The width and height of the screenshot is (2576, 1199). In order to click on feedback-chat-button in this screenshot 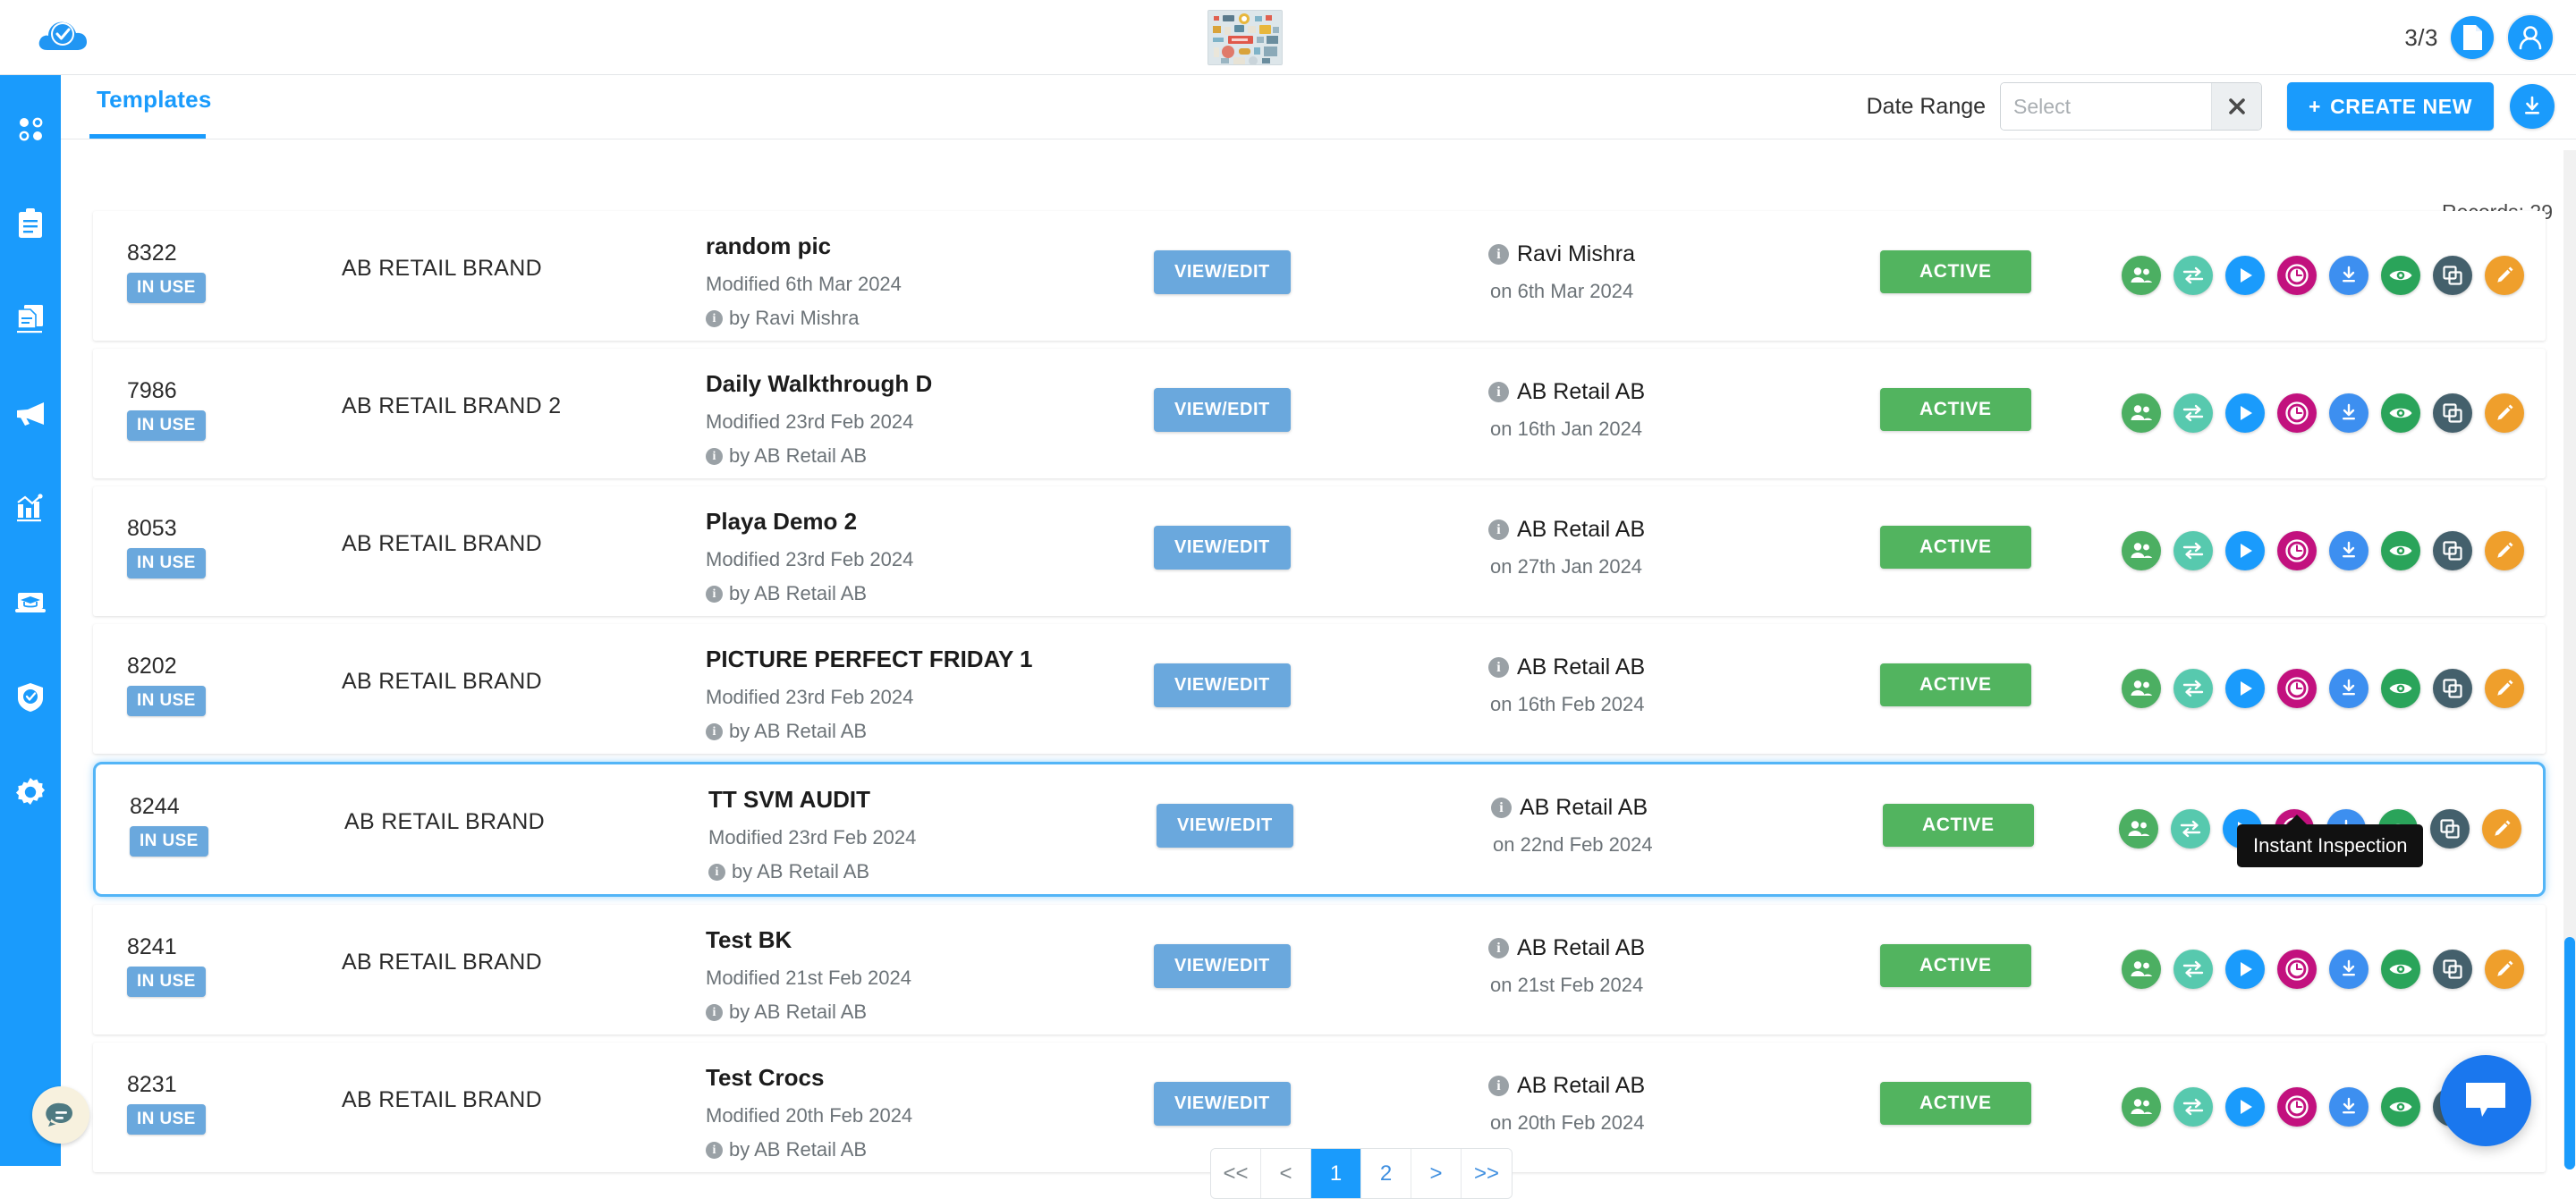, I will do `click(60, 1115)`.